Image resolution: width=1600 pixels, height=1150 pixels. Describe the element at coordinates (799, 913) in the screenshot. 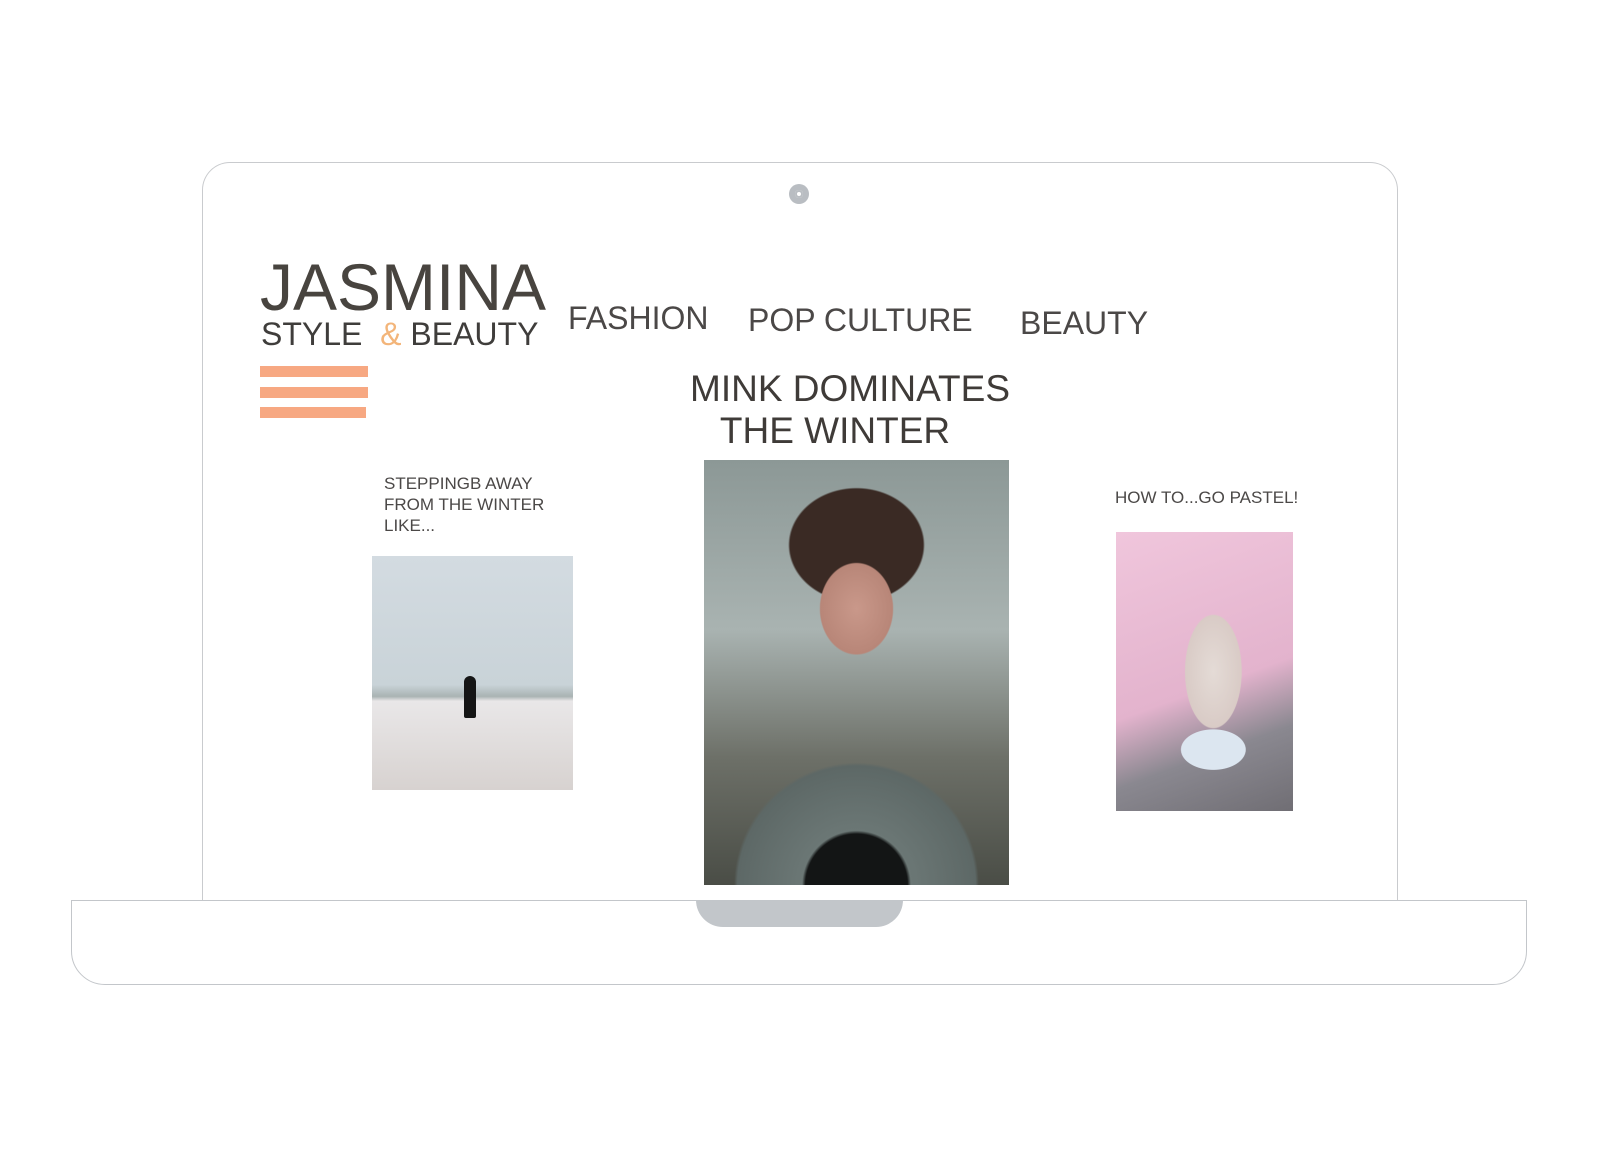

I see `laptop-notch` at that location.